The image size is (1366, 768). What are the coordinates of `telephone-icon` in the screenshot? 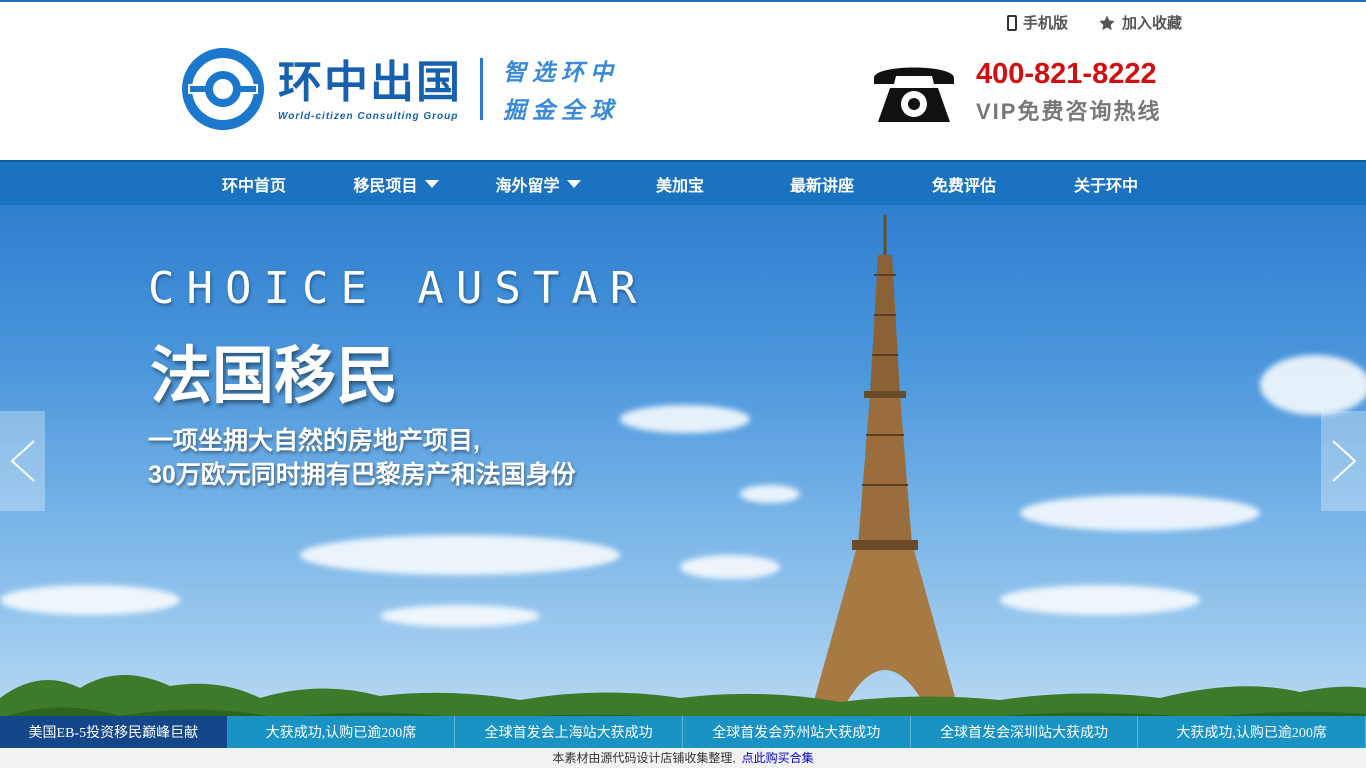 It's located at (914, 94).